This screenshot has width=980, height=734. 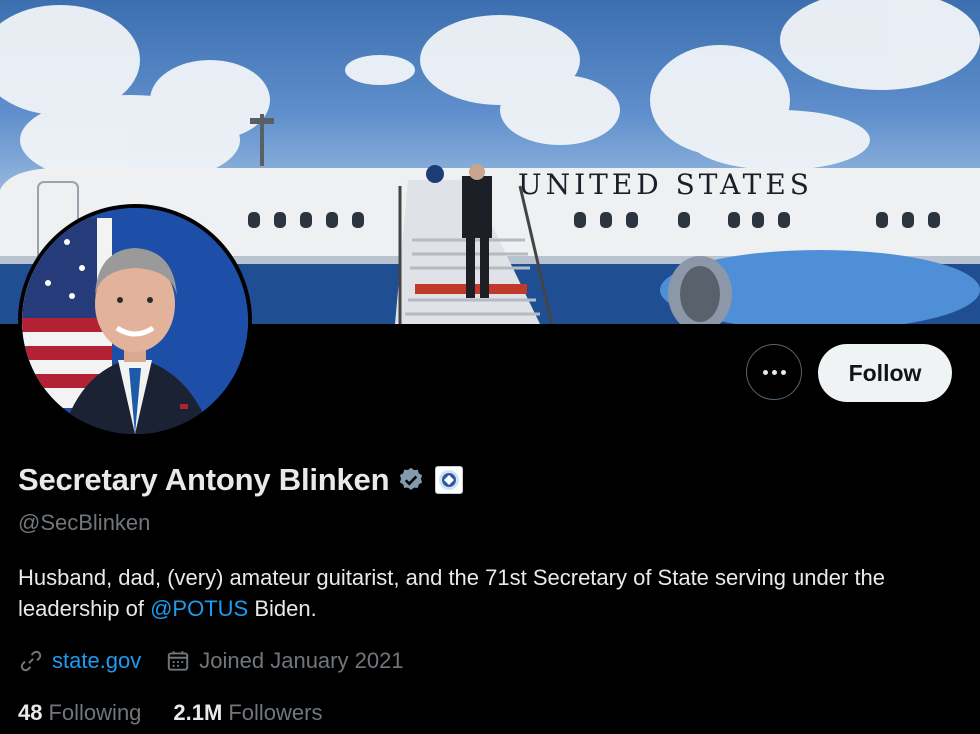 I want to click on link-icon, so click(x=31, y=661).